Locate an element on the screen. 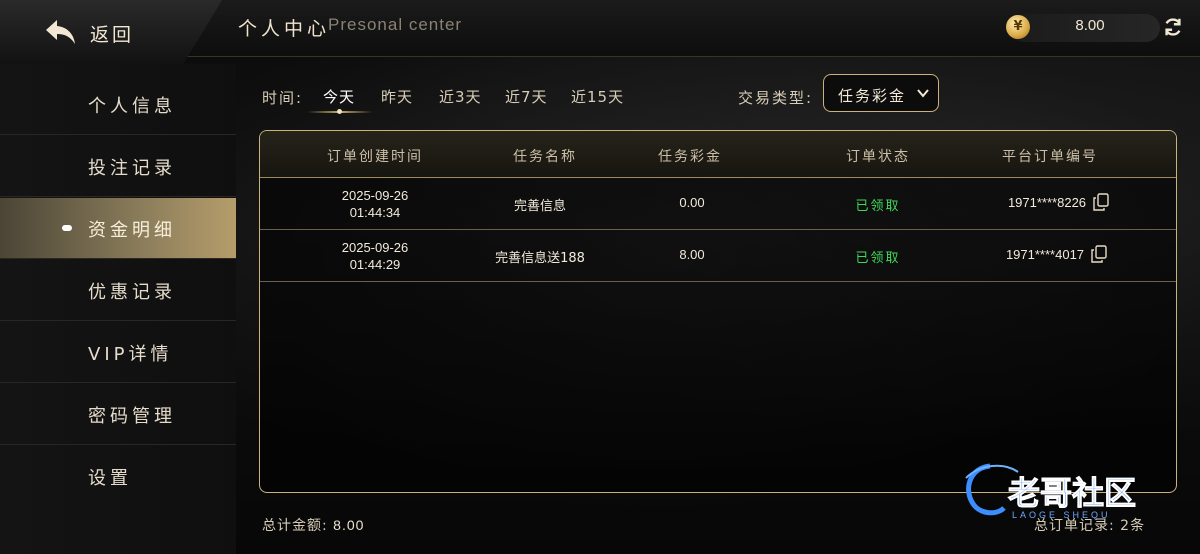 The height and width of the screenshot is (554, 1200). sidebar-item-label: 投注记录 is located at coordinates (132, 168).